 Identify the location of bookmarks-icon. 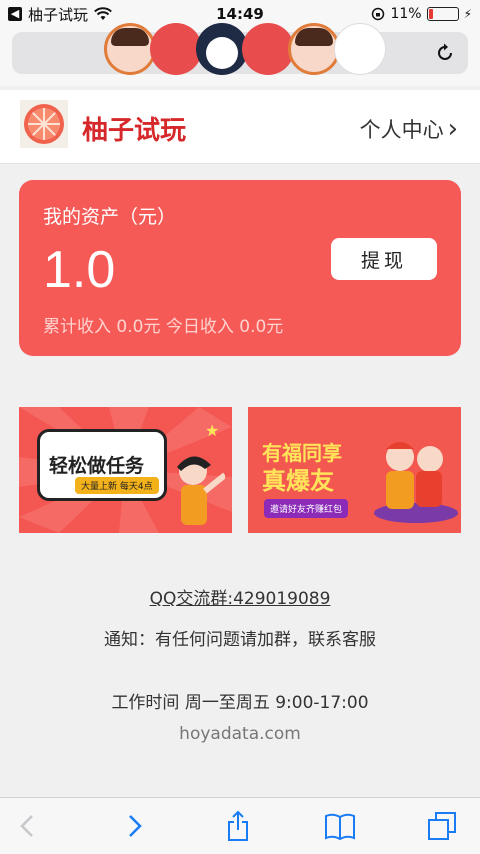
(340, 826).